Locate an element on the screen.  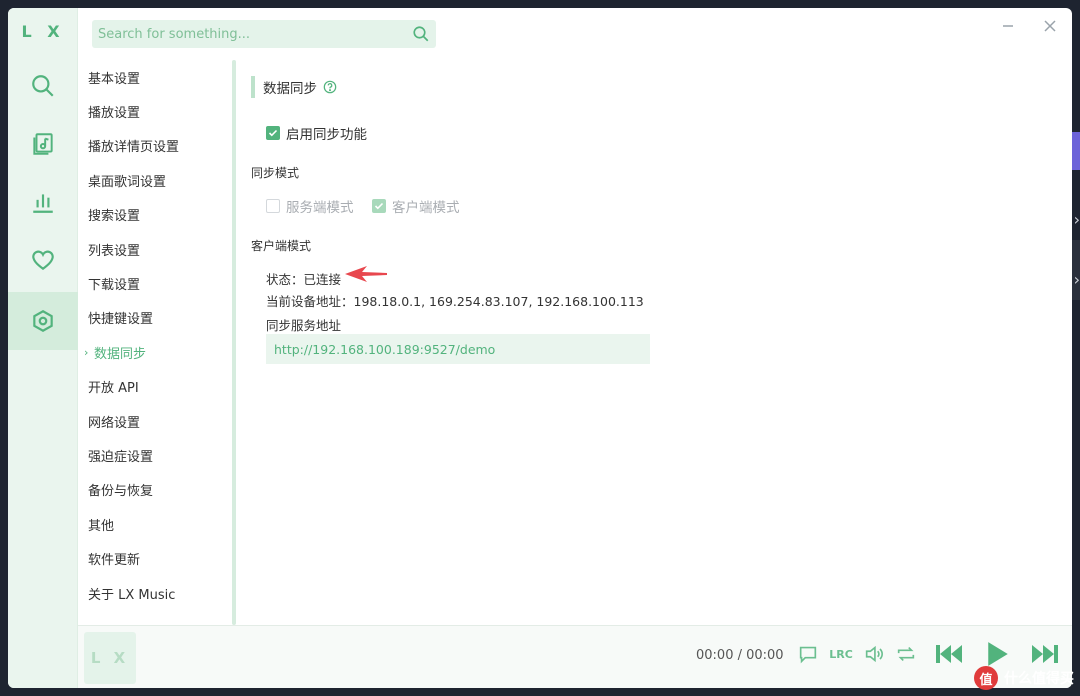
nav-item-label: 列表设置 is located at coordinates (114, 251).